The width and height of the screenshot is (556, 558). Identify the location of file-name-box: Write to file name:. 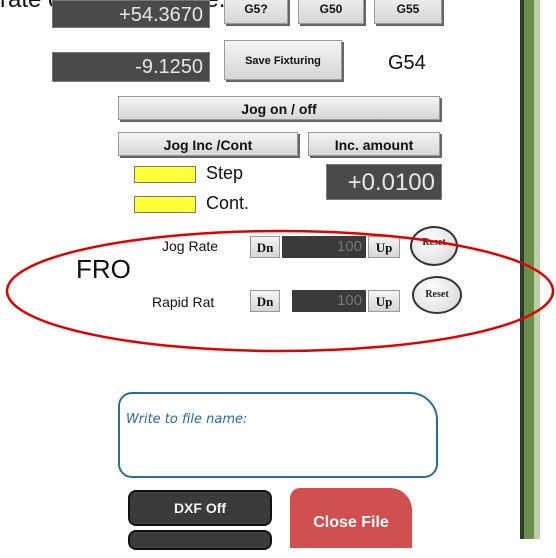
(278, 435).